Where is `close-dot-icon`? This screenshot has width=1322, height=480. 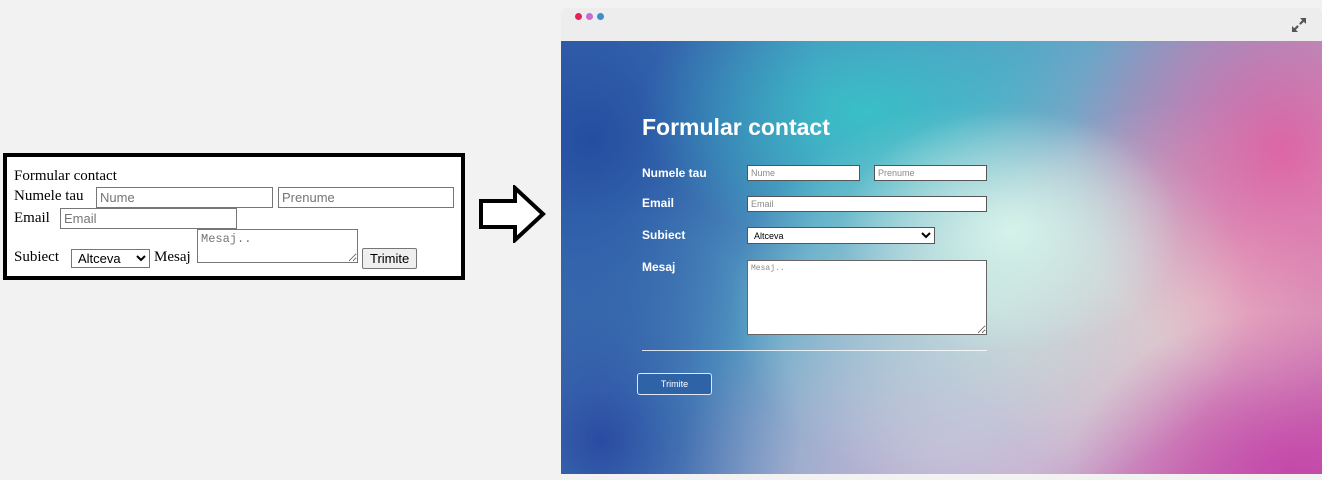 close-dot-icon is located at coordinates (578, 16).